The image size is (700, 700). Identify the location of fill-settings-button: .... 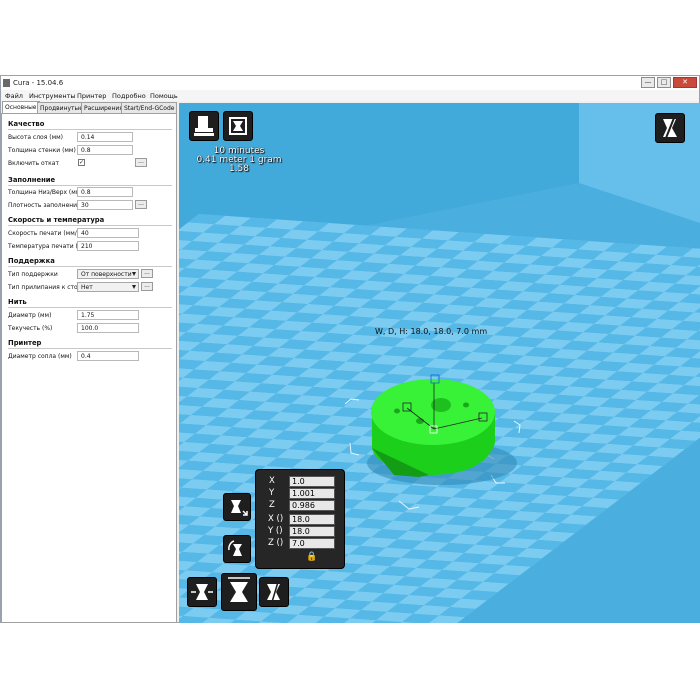
(141, 204).